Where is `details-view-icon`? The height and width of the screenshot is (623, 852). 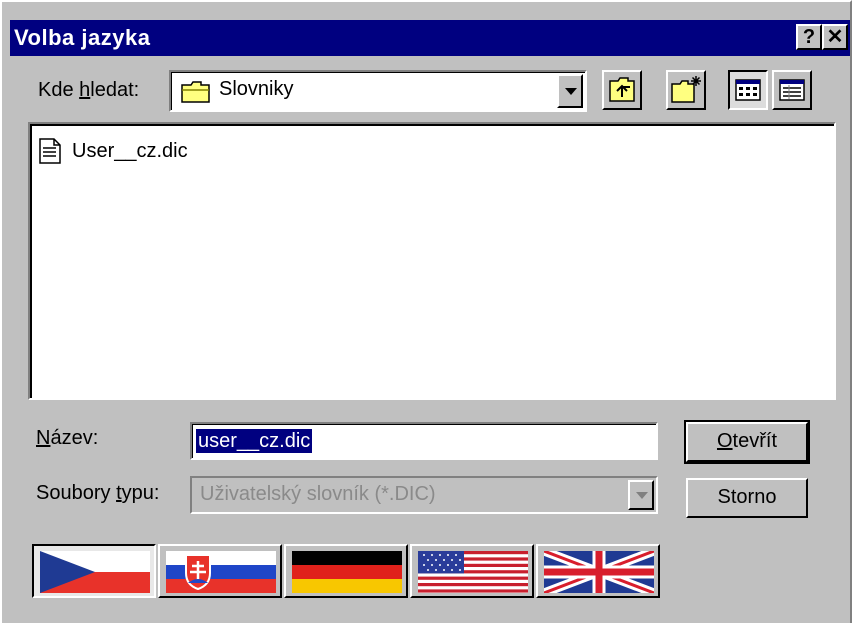
details-view-icon is located at coordinates (792, 90).